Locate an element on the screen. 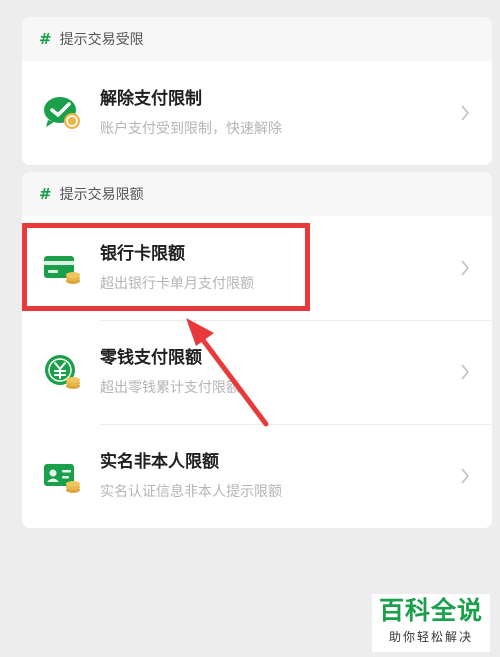 The image size is (500, 657). section-title: 提示交易限额 is located at coordinates (101, 195).